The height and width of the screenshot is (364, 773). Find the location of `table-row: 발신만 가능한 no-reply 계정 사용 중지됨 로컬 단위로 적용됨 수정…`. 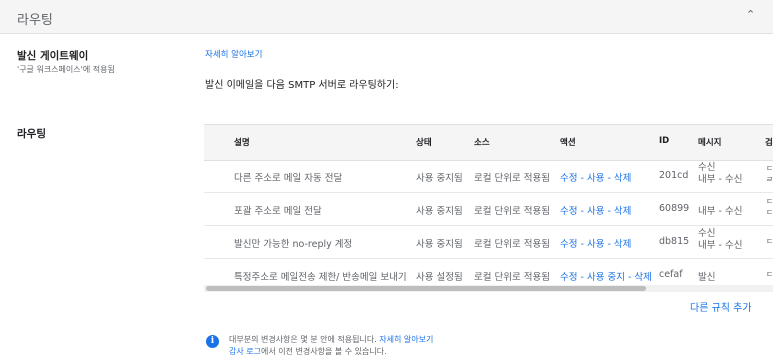

table-row: 발신만 가능한 no-reply 계정 사용 중지됨 로컬 단위로 적용됨 수정… is located at coordinates (488, 242).